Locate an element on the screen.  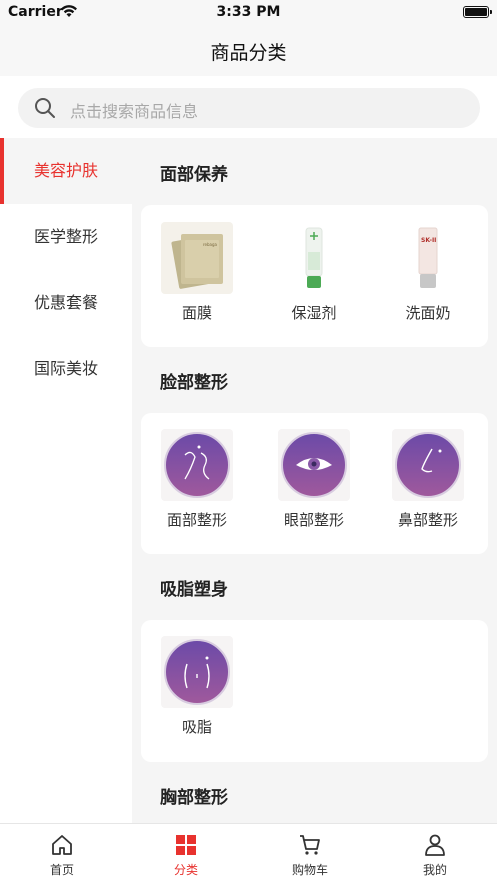
tab-profile: 我的 is located at coordinates (435, 853).